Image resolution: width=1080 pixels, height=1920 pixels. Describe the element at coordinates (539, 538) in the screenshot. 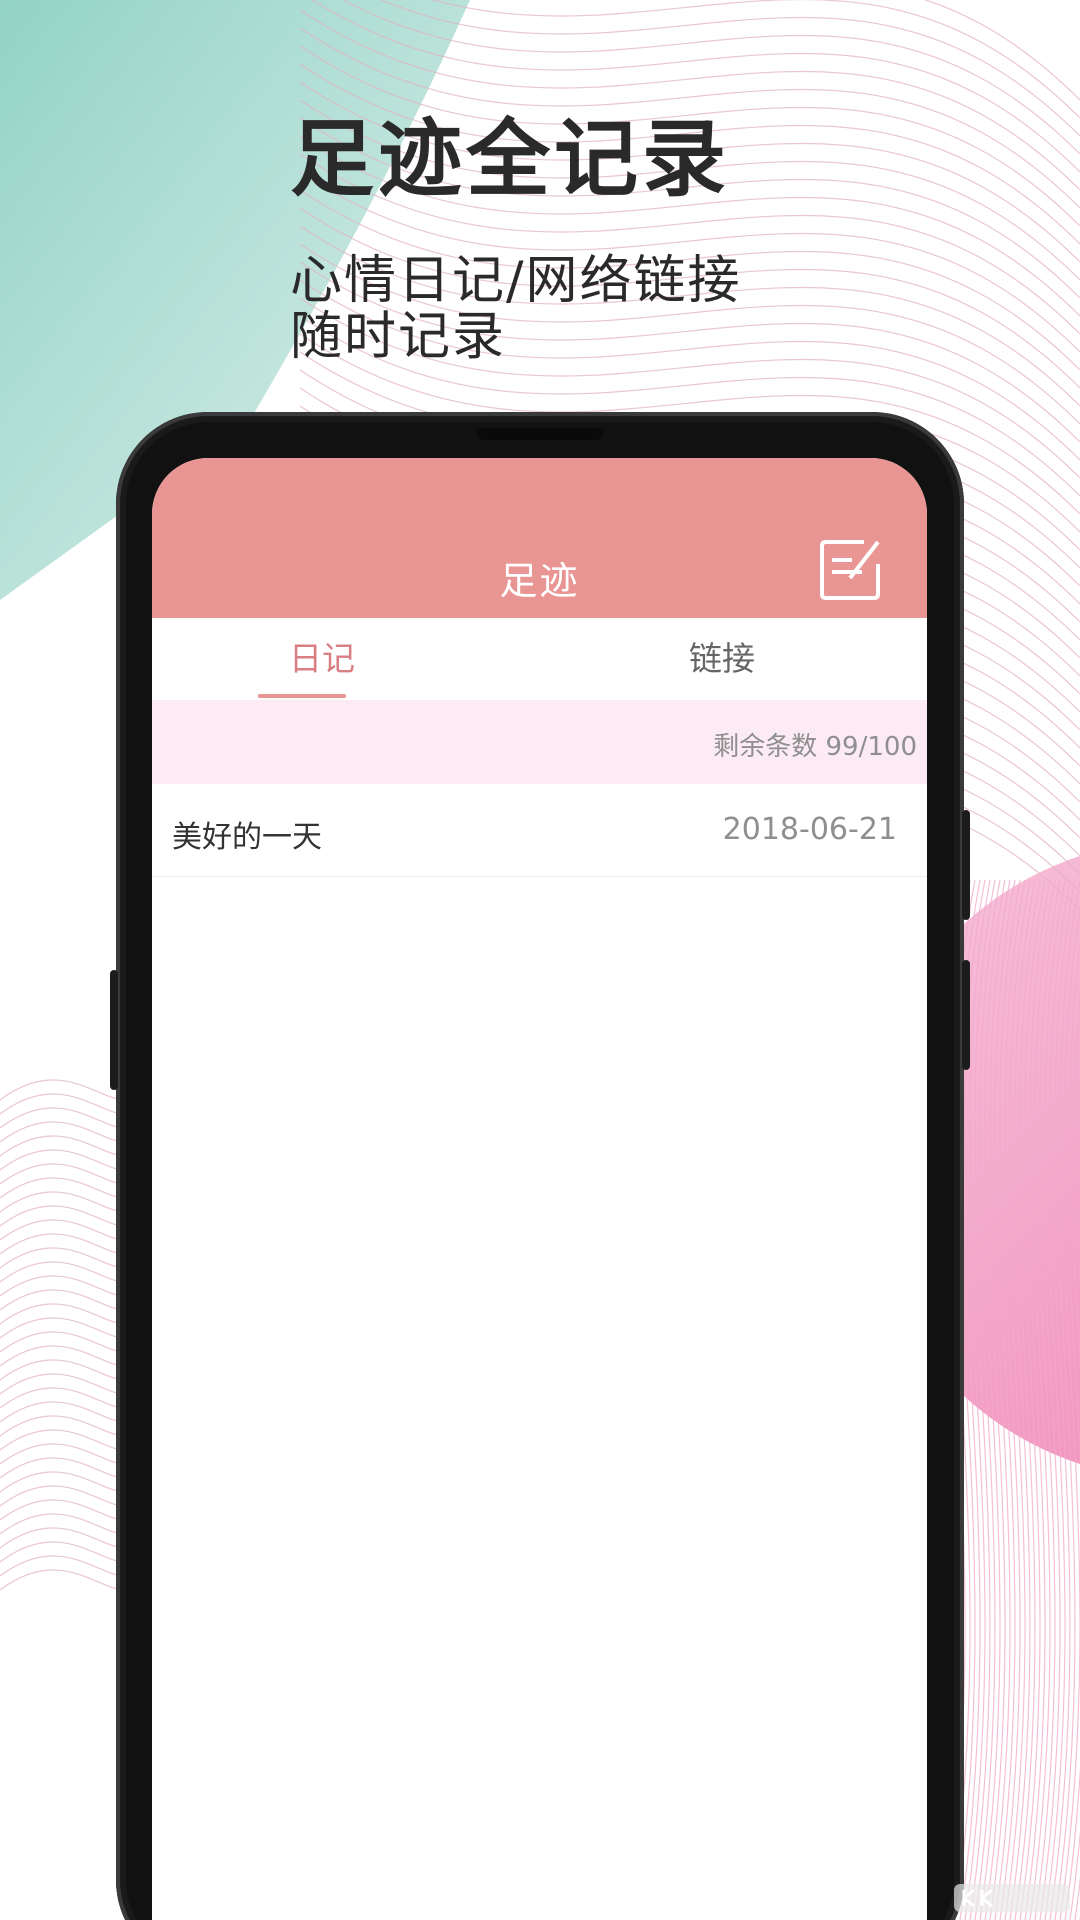

I see `app-header: 足迹` at that location.